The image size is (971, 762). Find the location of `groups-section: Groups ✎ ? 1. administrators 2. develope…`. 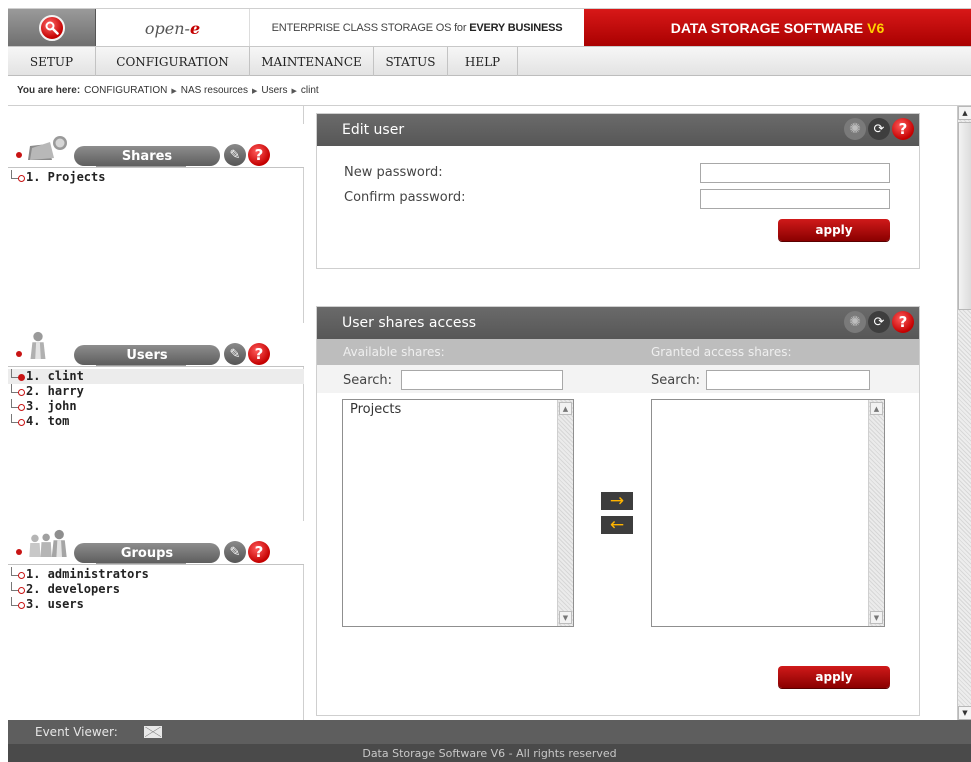

groups-section: Groups ✎ ? 1. administrators 2. develope… is located at coordinates (156, 566).